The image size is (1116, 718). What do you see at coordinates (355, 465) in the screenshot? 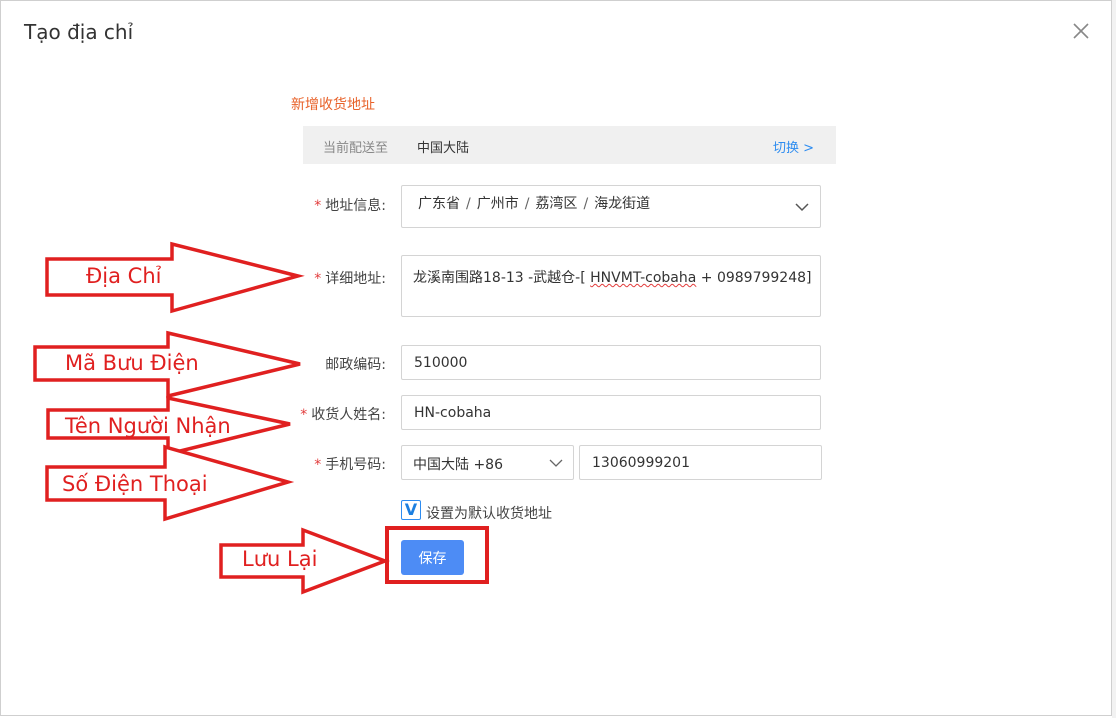
I see `phone-label-text: 手机号码:` at bounding box center [355, 465].